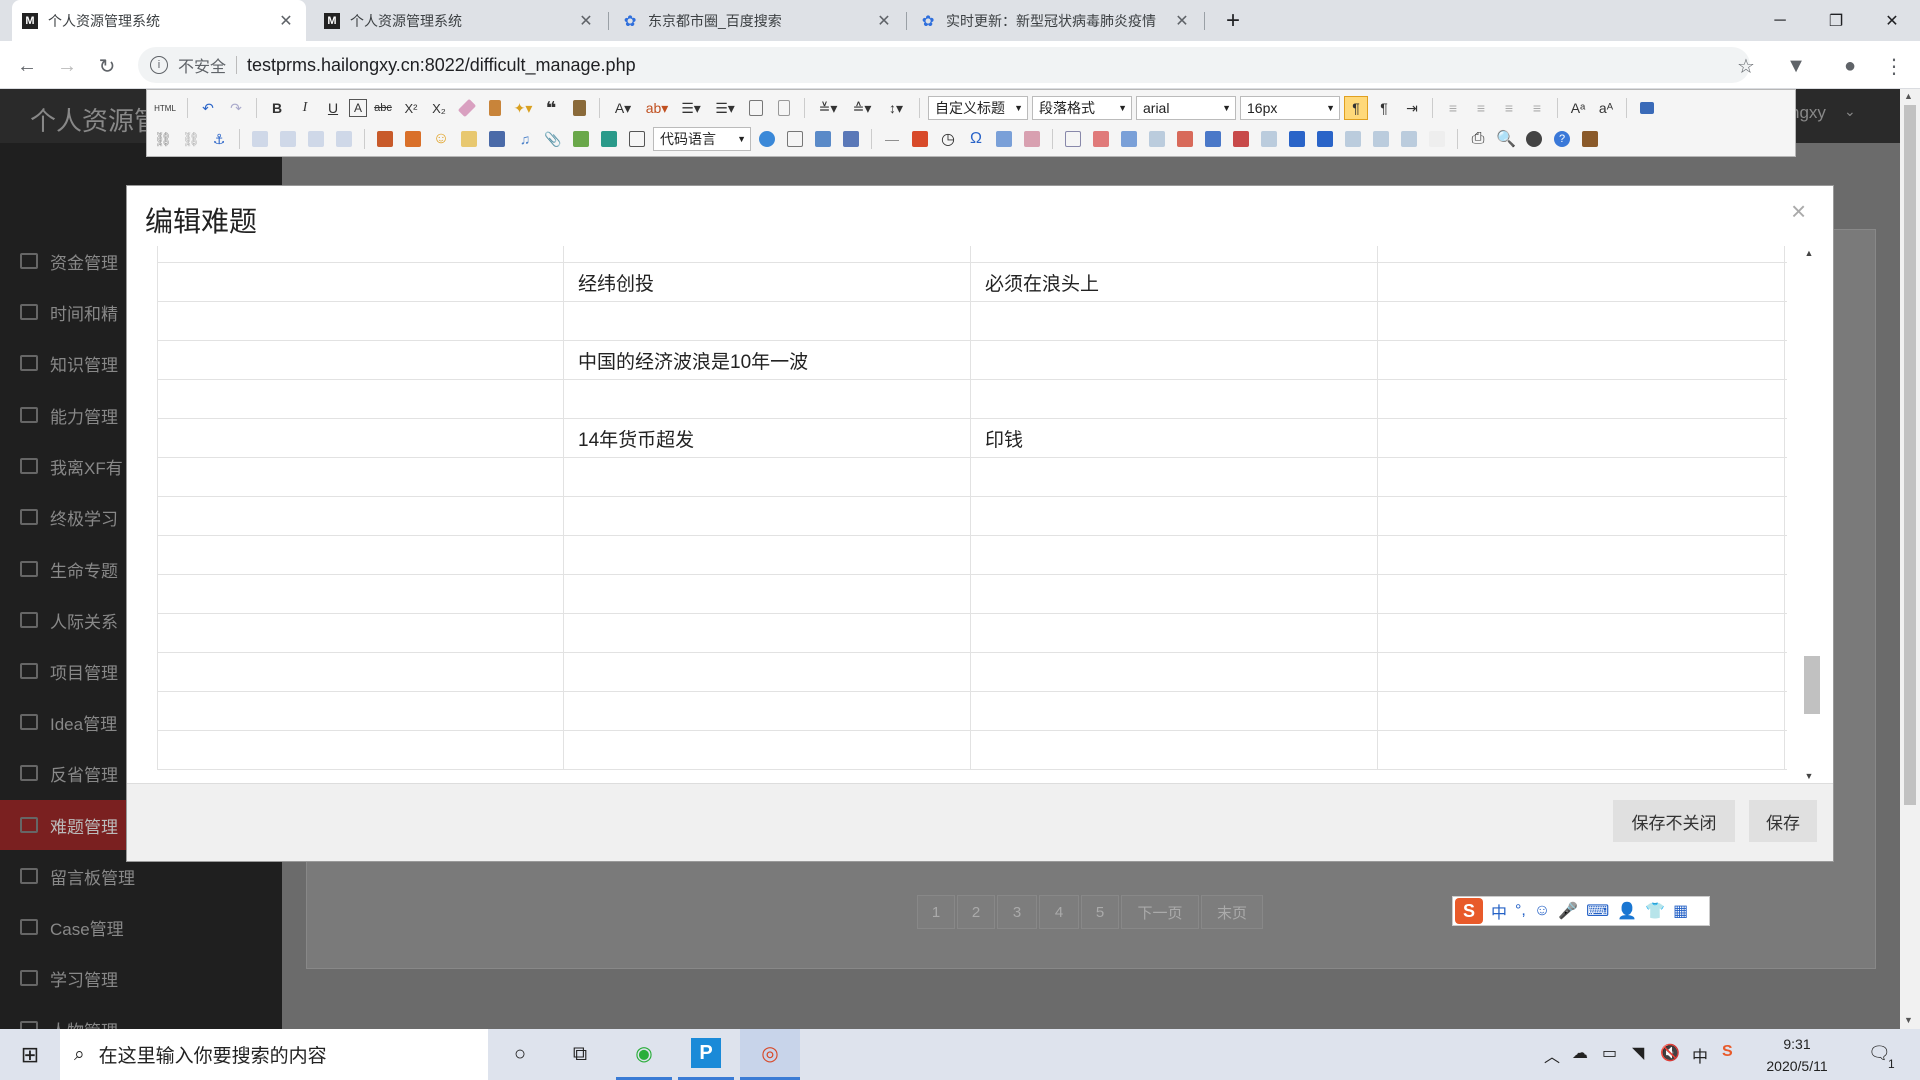 This screenshot has height=1080, width=1920. I want to click on wechat-icon: ◉, so click(644, 1054).